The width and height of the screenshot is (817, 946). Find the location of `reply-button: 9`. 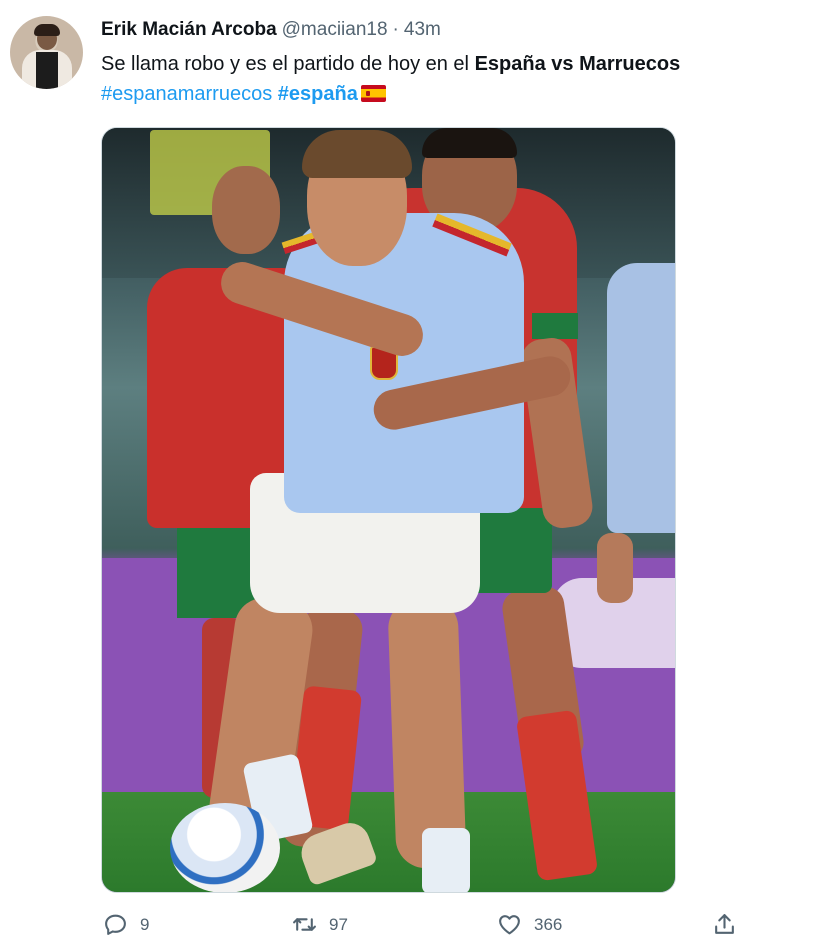

reply-button: 9 is located at coordinates (126, 924).